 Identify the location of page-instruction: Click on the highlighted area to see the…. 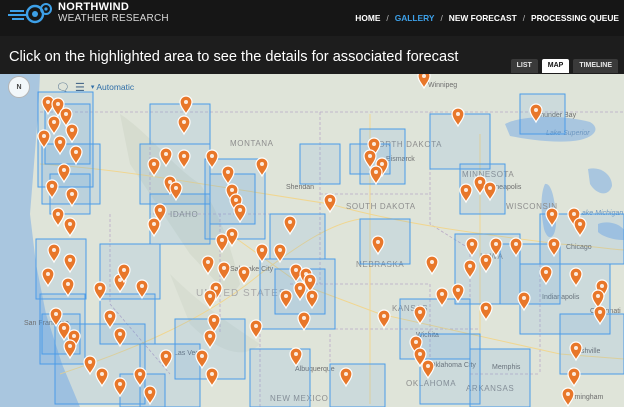
(234, 57).